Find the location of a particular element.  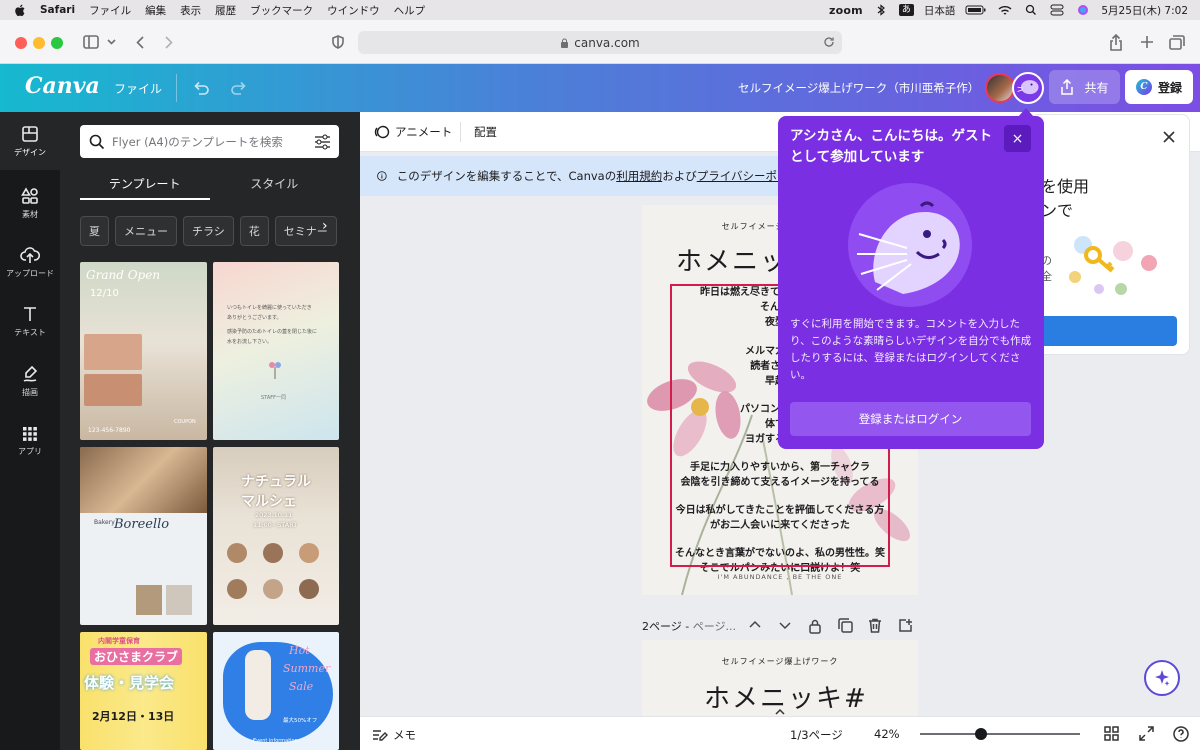

zoom-percentage: 42% is located at coordinates (887, 734).